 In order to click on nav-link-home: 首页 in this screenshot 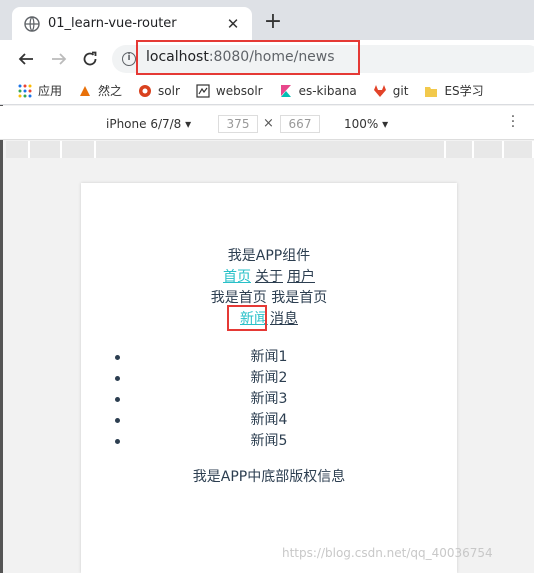, I will do `click(237, 277)`.